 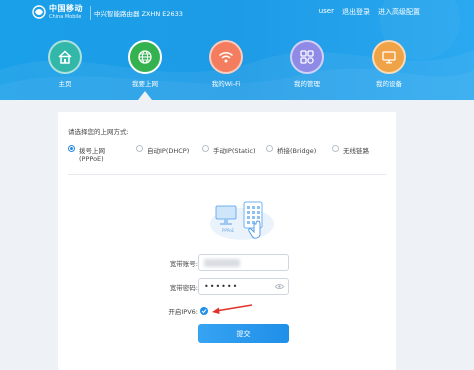 I want to click on brand-name-cn: 中国移动, so click(x=66, y=8).